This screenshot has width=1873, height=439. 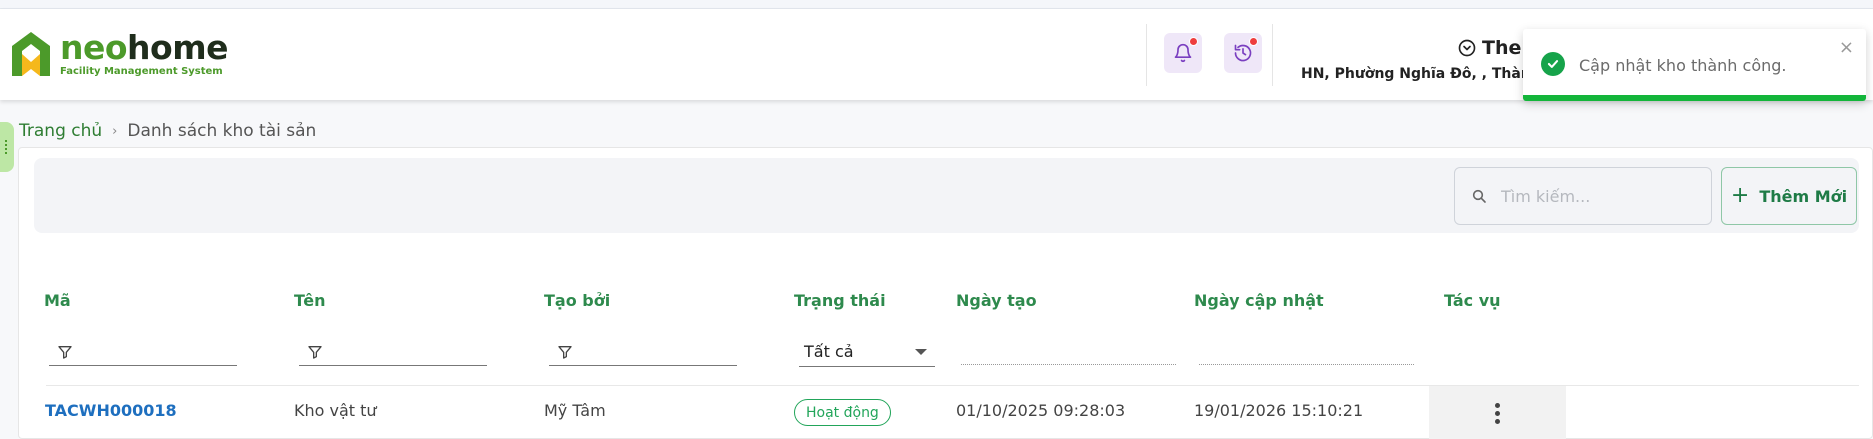 What do you see at coordinates (1502, 48) in the screenshot?
I see `location-title: The` at bounding box center [1502, 48].